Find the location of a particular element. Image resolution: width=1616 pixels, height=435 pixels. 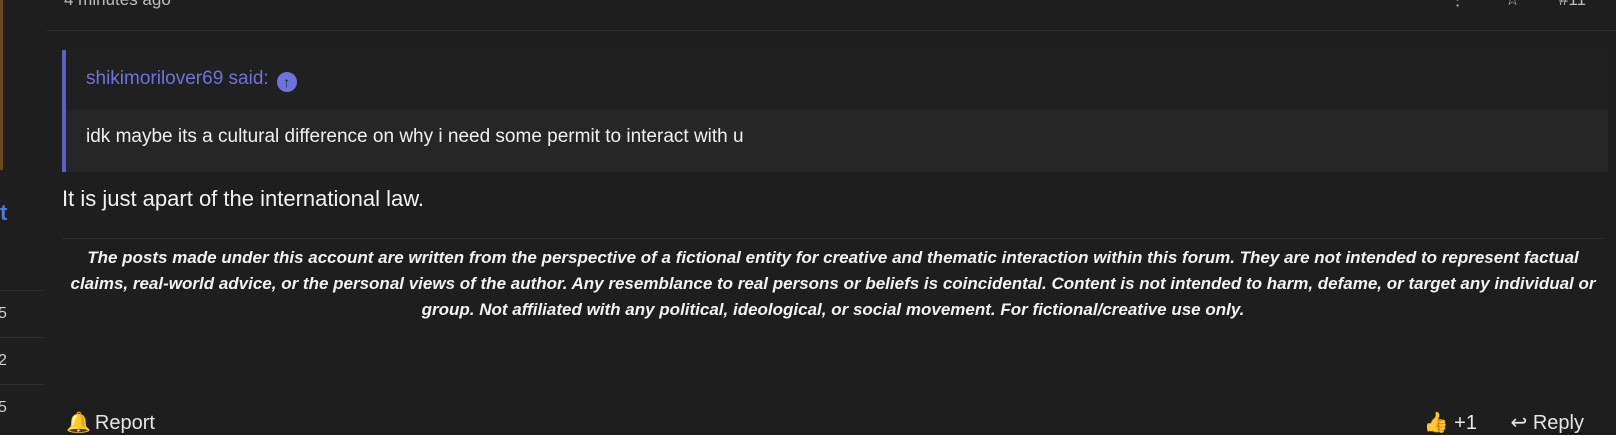

reply-icon: ↩ is located at coordinates (1519, 423).